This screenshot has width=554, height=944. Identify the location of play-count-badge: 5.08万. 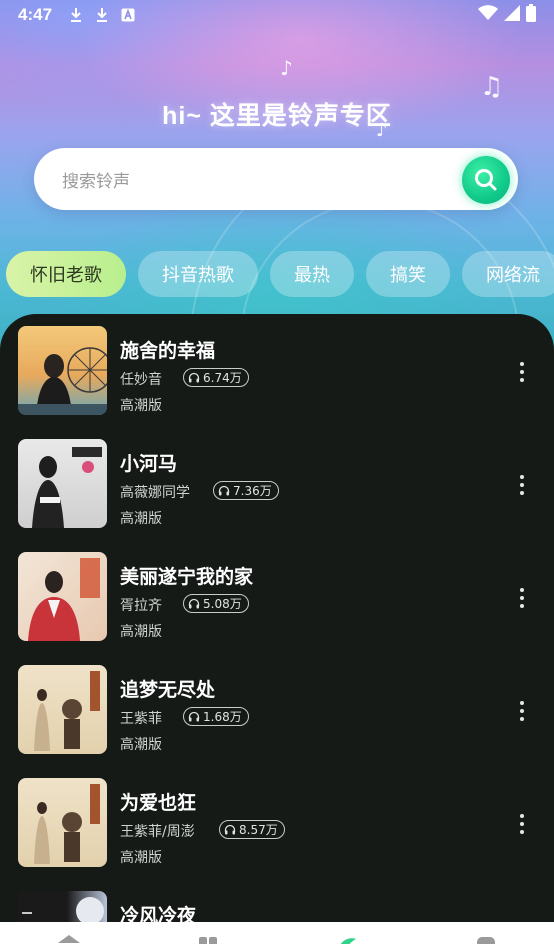
(216, 603).